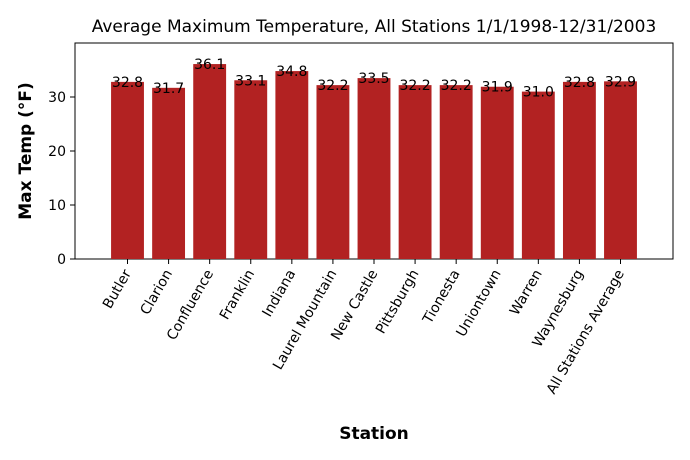  Describe the element at coordinates (57, 206) in the screenshot. I see `y-tick-label: 10` at that location.